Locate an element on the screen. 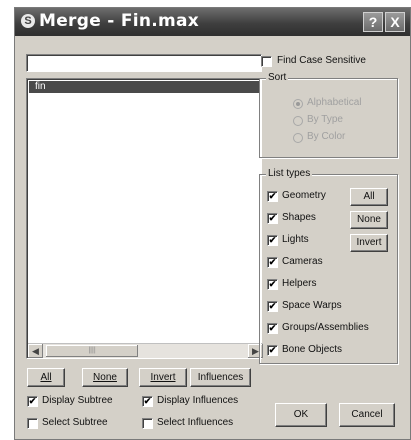 This screenshot has width=411, height=440. select-subtree-label: Select Subtree is located at coordinates (75, 422).